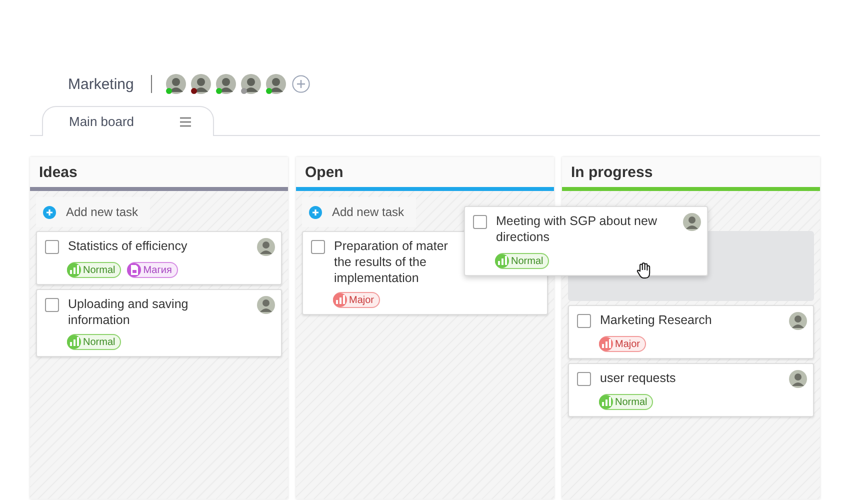 The height and width of the screenshot is (500, 860). Describe the element at coordinates (301, 84) in the screenshot. I see `add-member-icon` at that location.